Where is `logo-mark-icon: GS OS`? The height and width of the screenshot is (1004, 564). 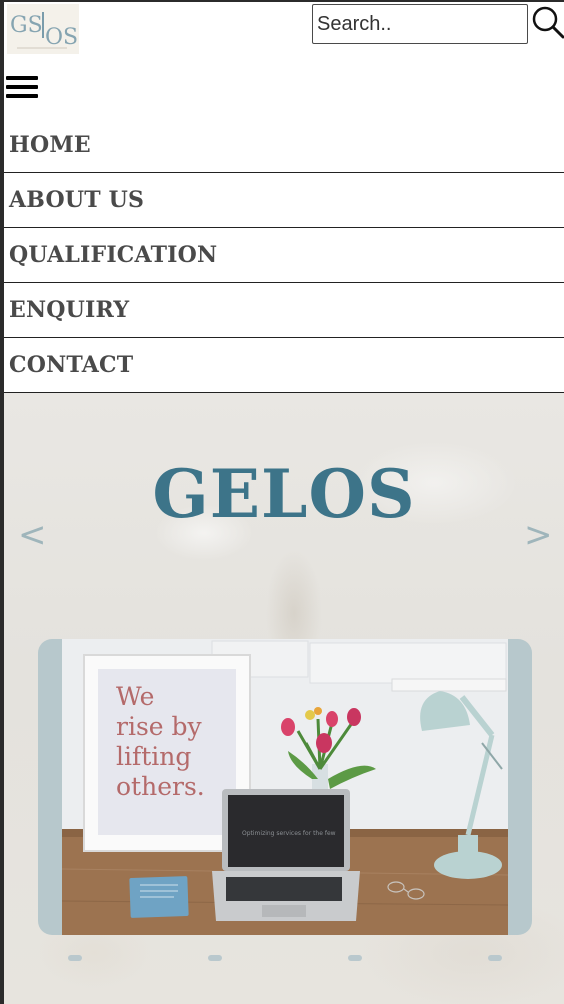
logo-mark-icon: GS OS is located at coordinates (43, 29).